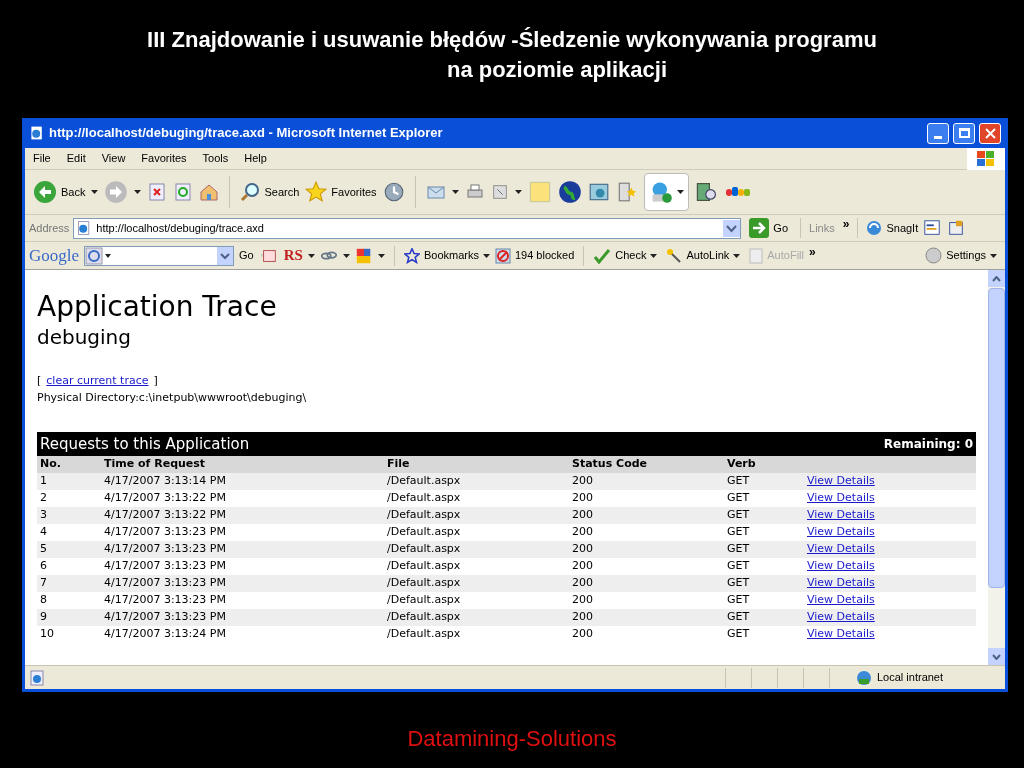 The image size is (1024, 768). I want to click on maximize-button, so click(964, 133).